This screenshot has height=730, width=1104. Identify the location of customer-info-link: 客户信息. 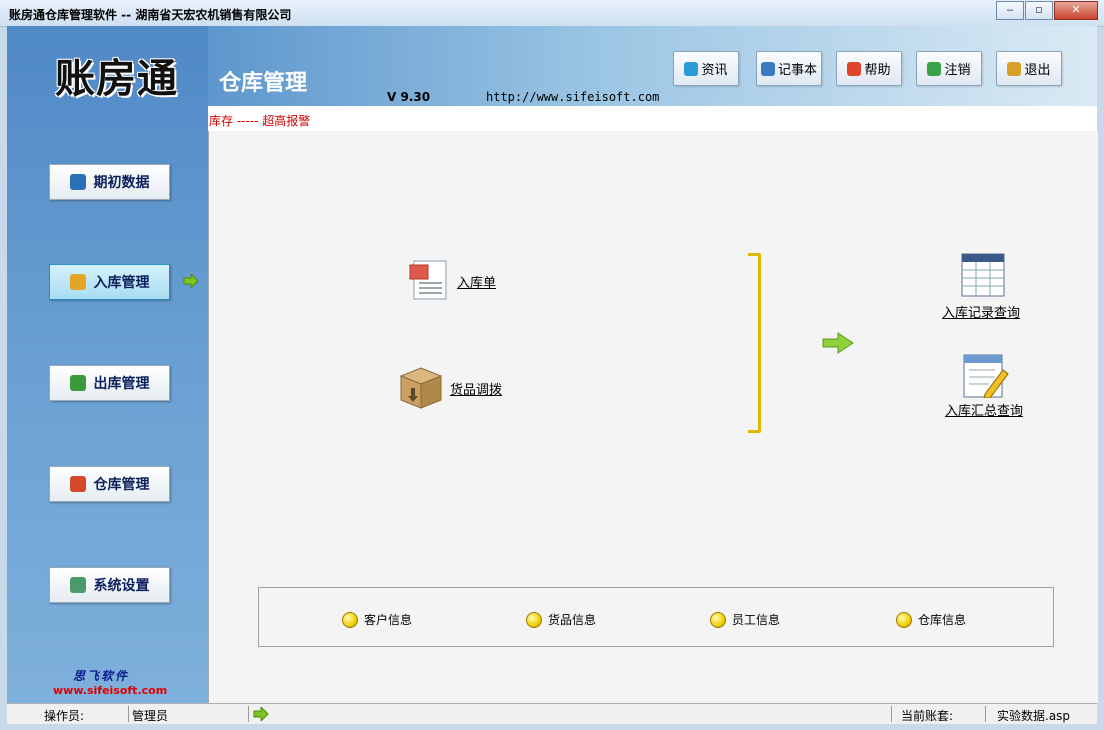
(377, 619).